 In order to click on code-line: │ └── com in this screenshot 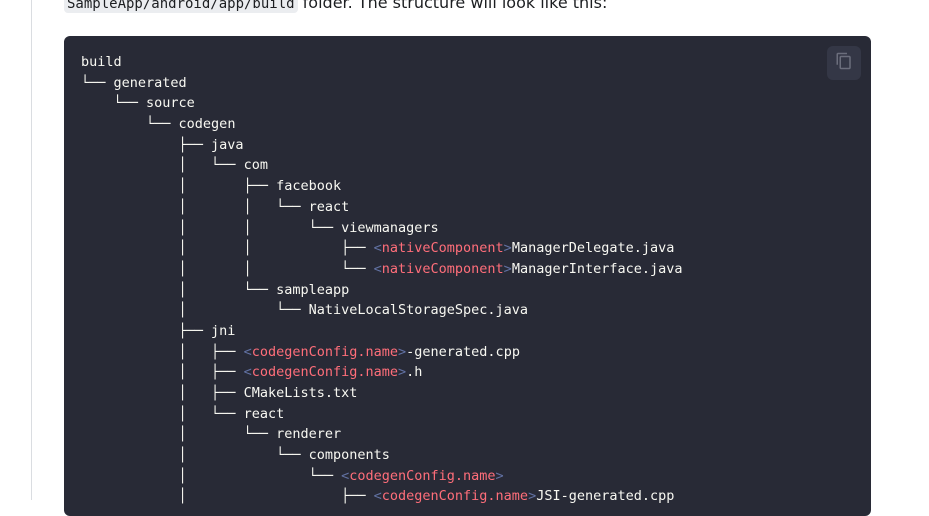, I will do `click(382, 165)`.